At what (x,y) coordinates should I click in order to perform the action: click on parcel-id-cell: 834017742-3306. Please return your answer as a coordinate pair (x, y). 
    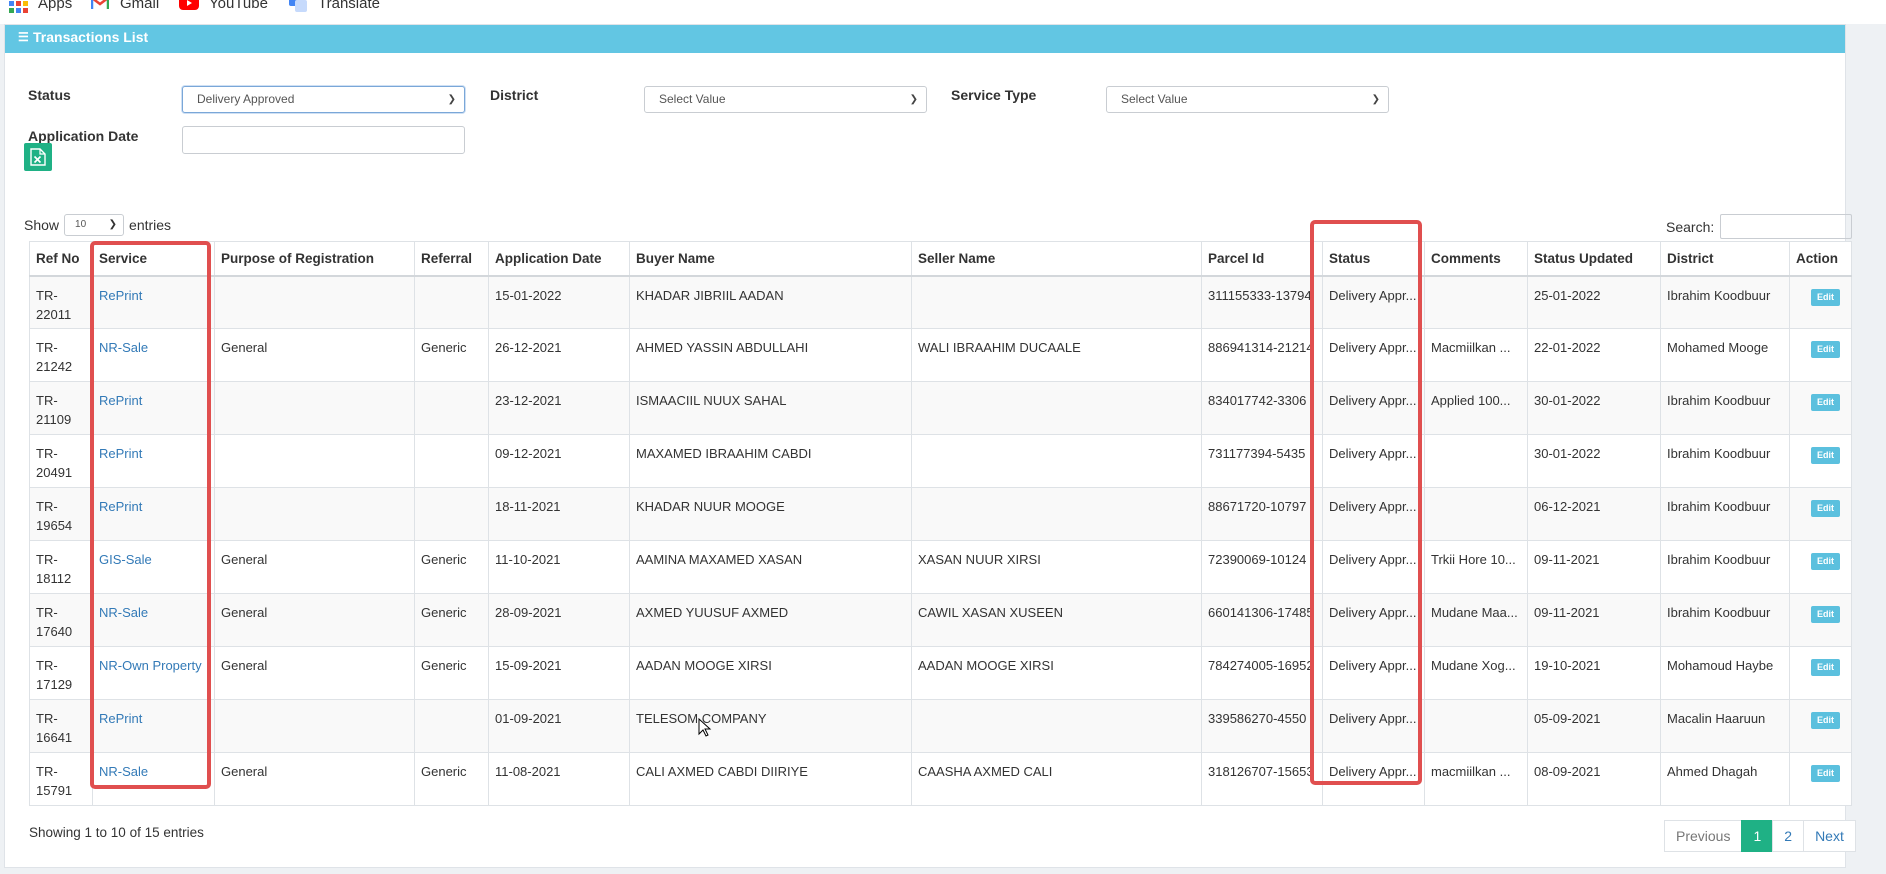
    Looking at the image, I should click on (1262, 408).